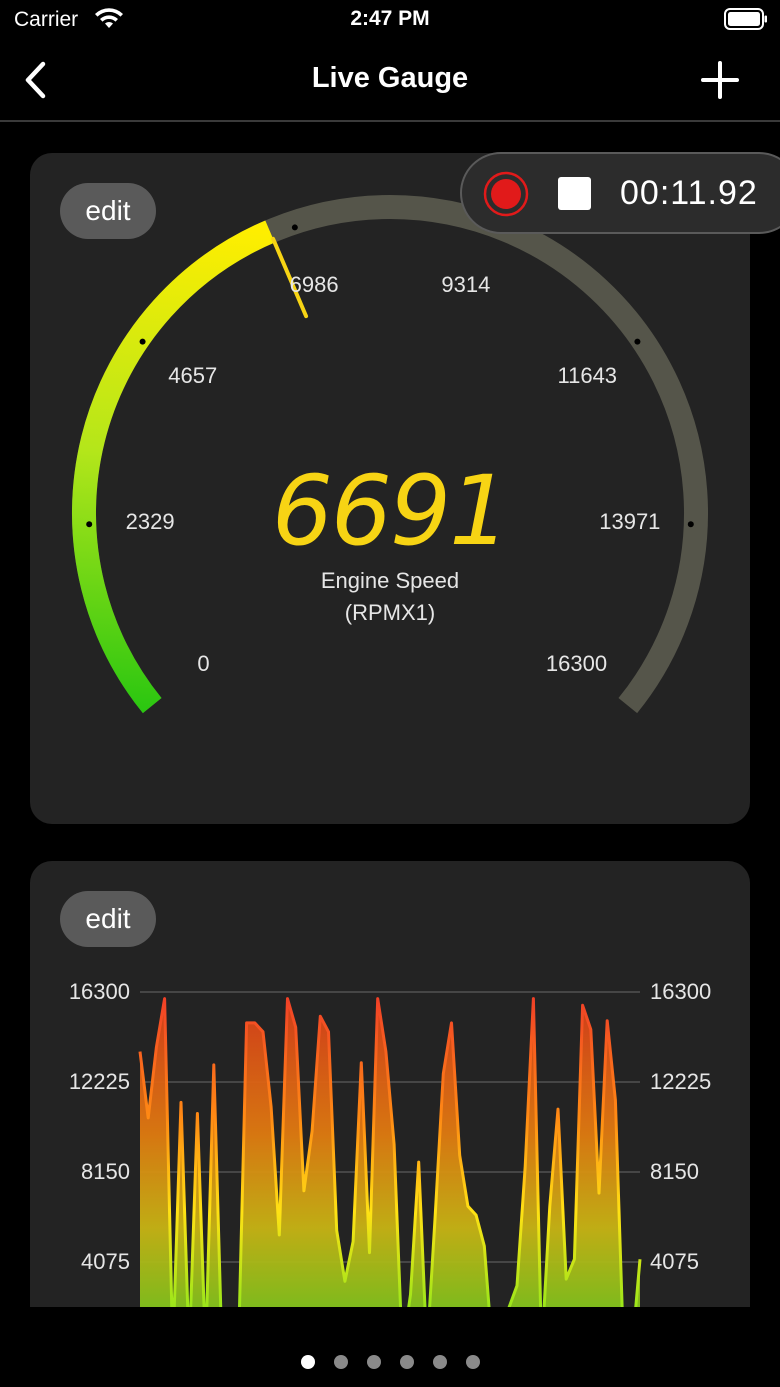 This screenshot has width=780, height=1387. What do you see at coordinates (203, 664) in the screenshot?
I see `gauge-tick-label: 0` at bounding box center [203, 664].